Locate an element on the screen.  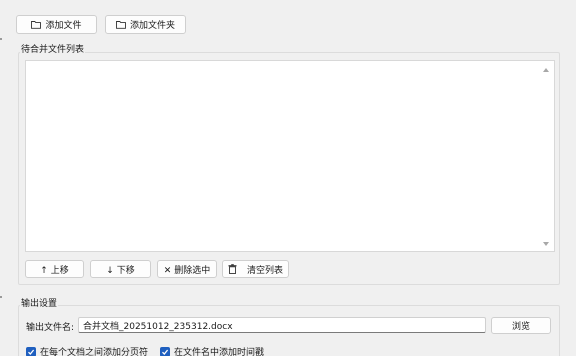
page-break-checkbox is located at coordinates (31, 351).